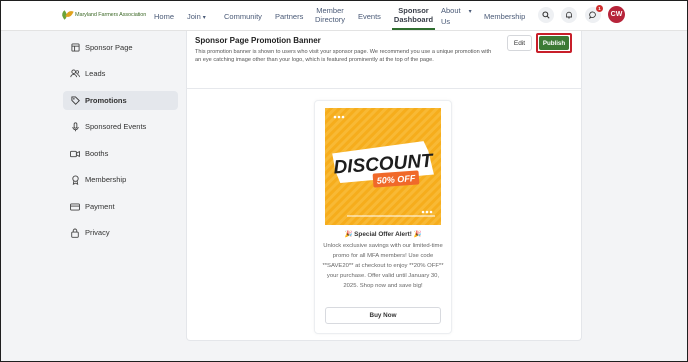 The width and height of the screenshot is (688, 362). Describe the element at coordinates (451, 10) in the screenshot. I see `nav-about-us-line1: About` at that location.